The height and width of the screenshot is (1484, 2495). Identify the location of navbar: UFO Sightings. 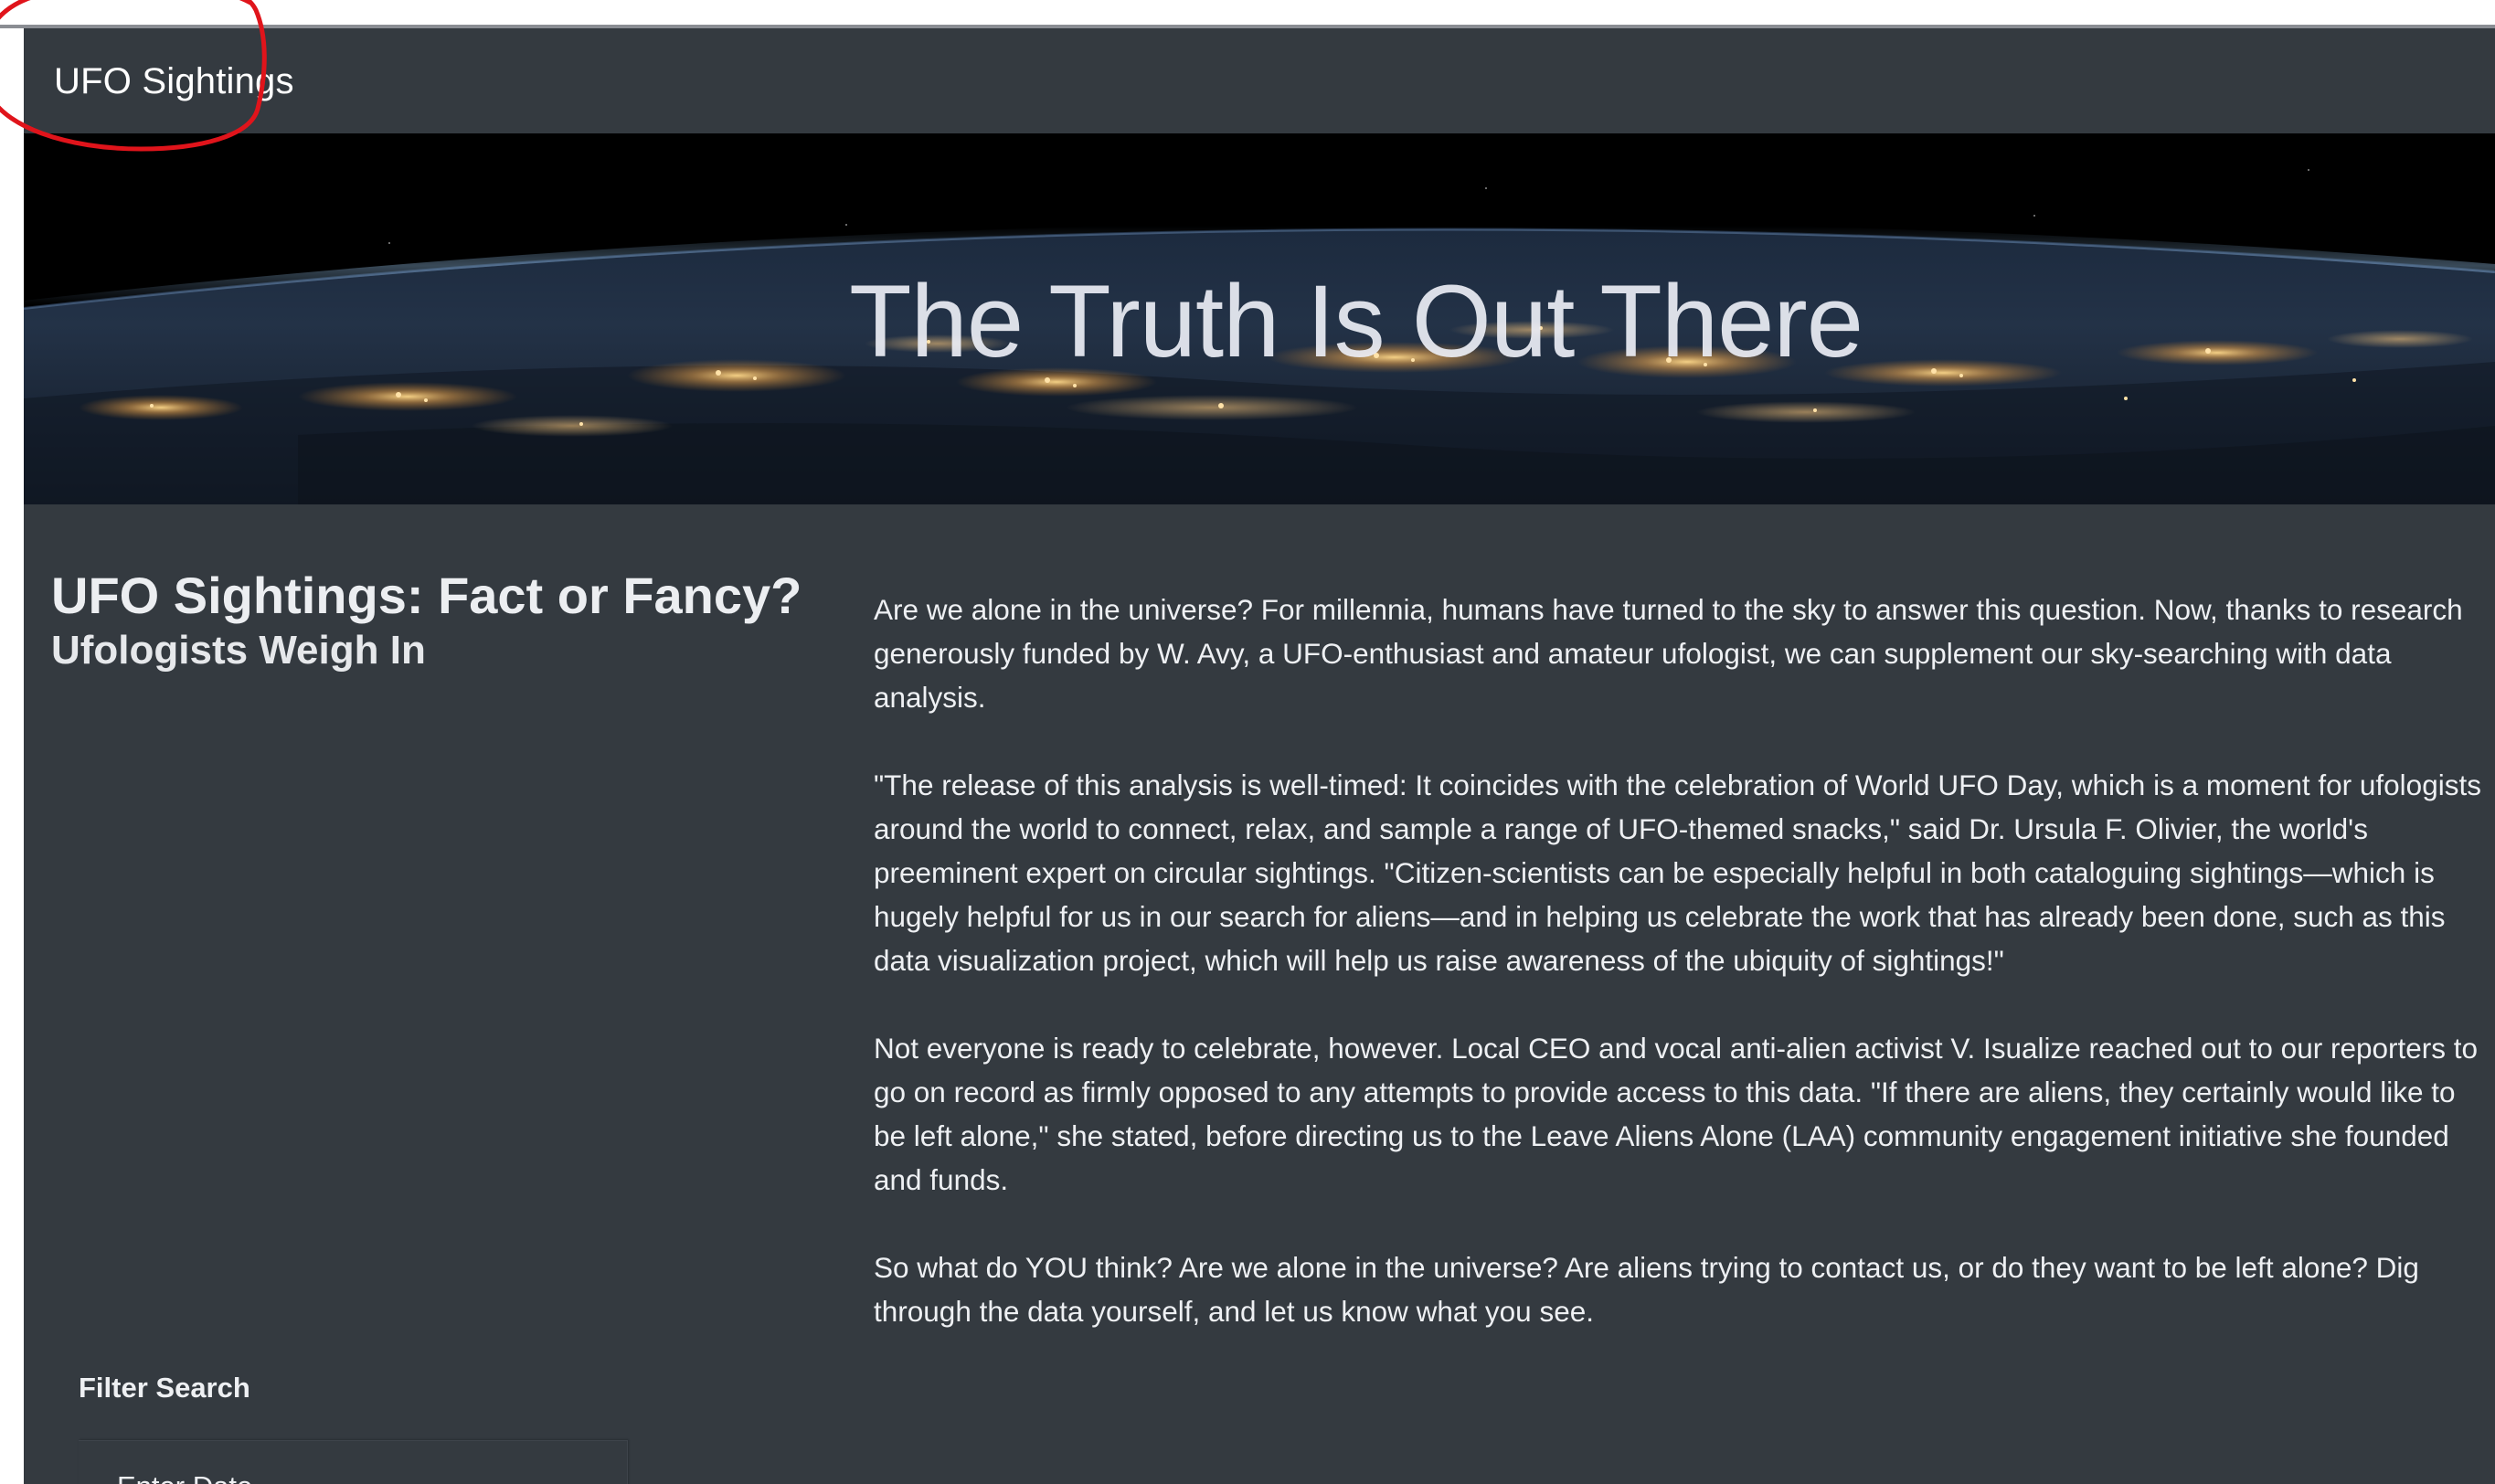
(1259, 81).